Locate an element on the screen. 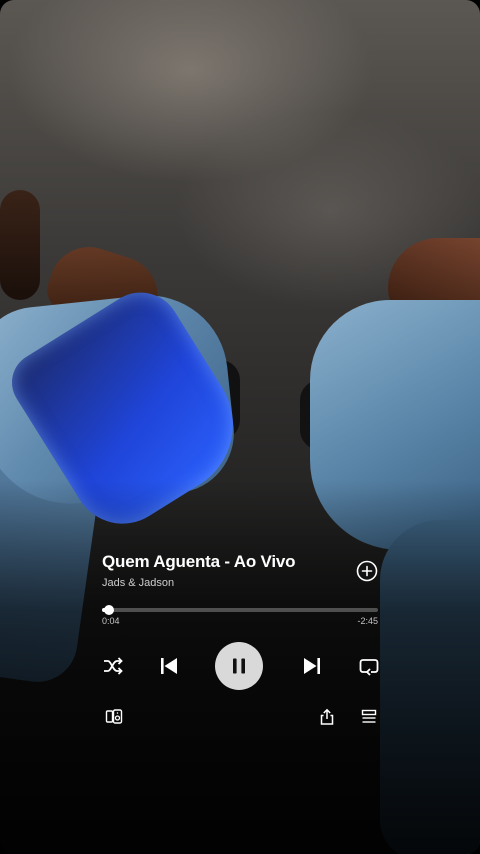 The height and width of the screenshot is (854, 480). track-artist: Jads & Jadson is located at coordinates (138, 583).